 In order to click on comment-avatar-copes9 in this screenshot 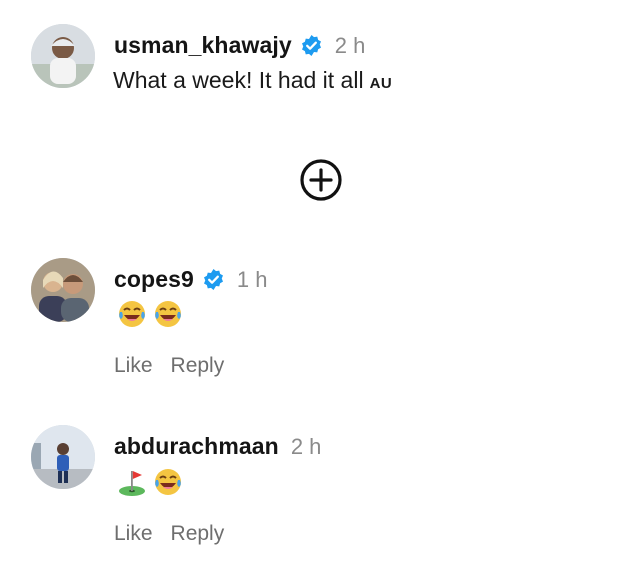, I will do `click(63, 290)`.